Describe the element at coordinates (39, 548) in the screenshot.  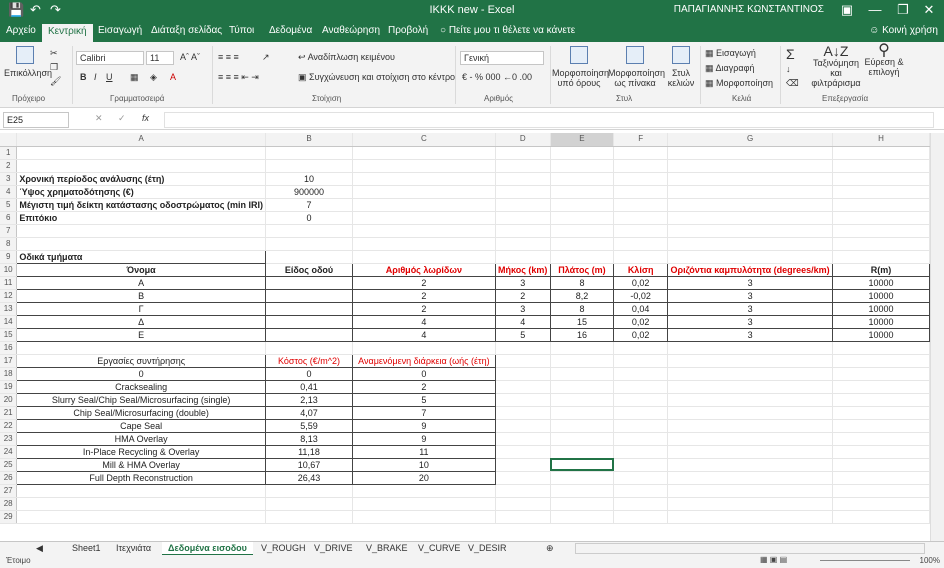
I see `sheet-nav-prev-icon: ◀` at that location.